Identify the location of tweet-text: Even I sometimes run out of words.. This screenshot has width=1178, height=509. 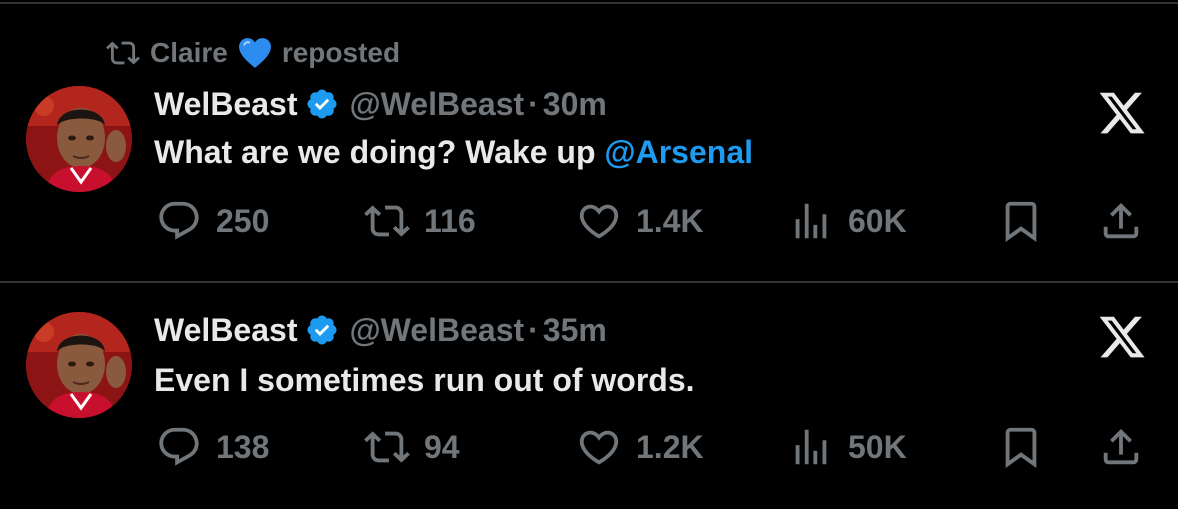
(424, 380).